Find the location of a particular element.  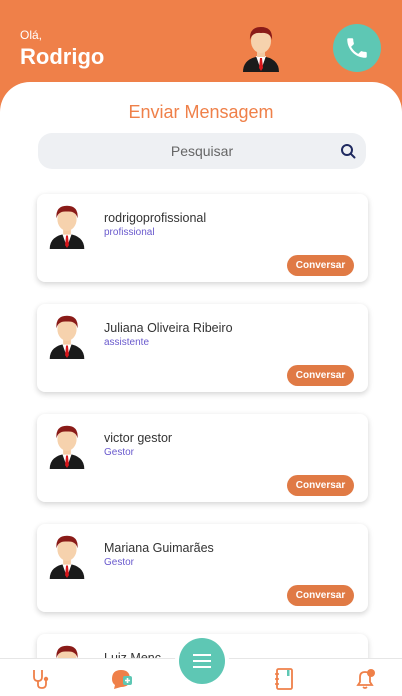

contact-name: Juliana Oliveira Ribeiro is located at coordinates (168, 328).